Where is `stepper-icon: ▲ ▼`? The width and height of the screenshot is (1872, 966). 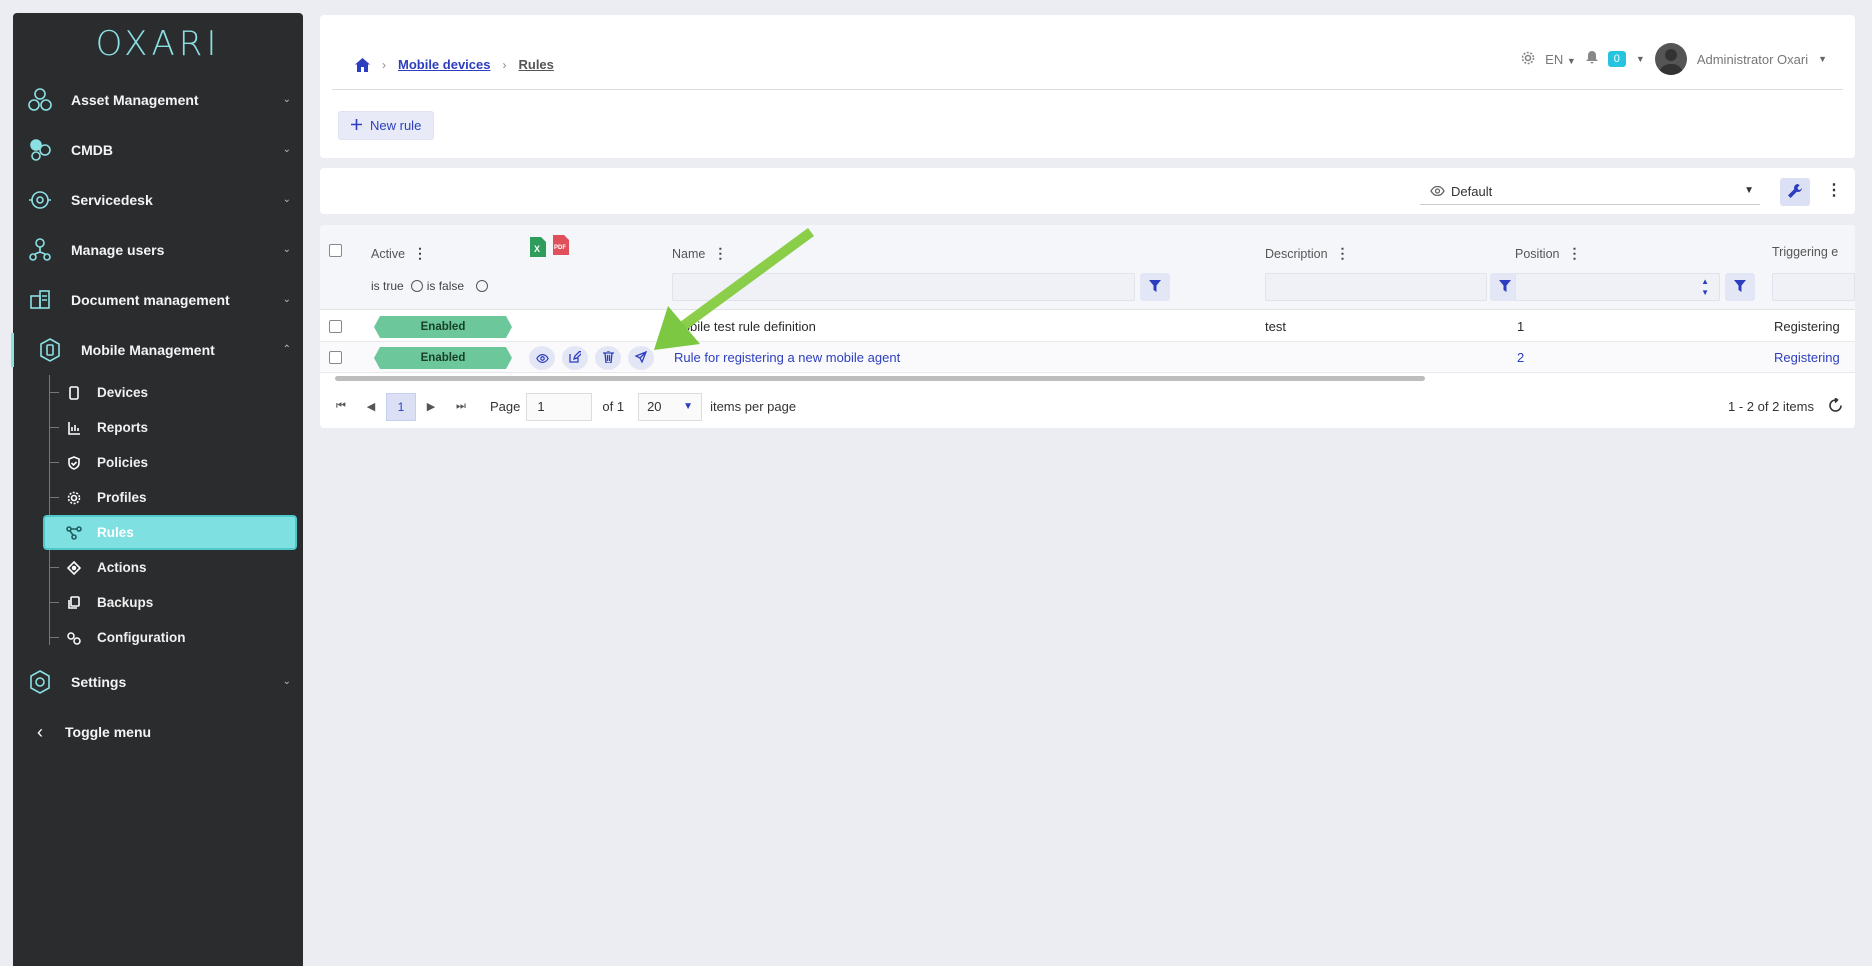
stepper-icon: ▲ ▼ is located at coordinates (1705, 287).